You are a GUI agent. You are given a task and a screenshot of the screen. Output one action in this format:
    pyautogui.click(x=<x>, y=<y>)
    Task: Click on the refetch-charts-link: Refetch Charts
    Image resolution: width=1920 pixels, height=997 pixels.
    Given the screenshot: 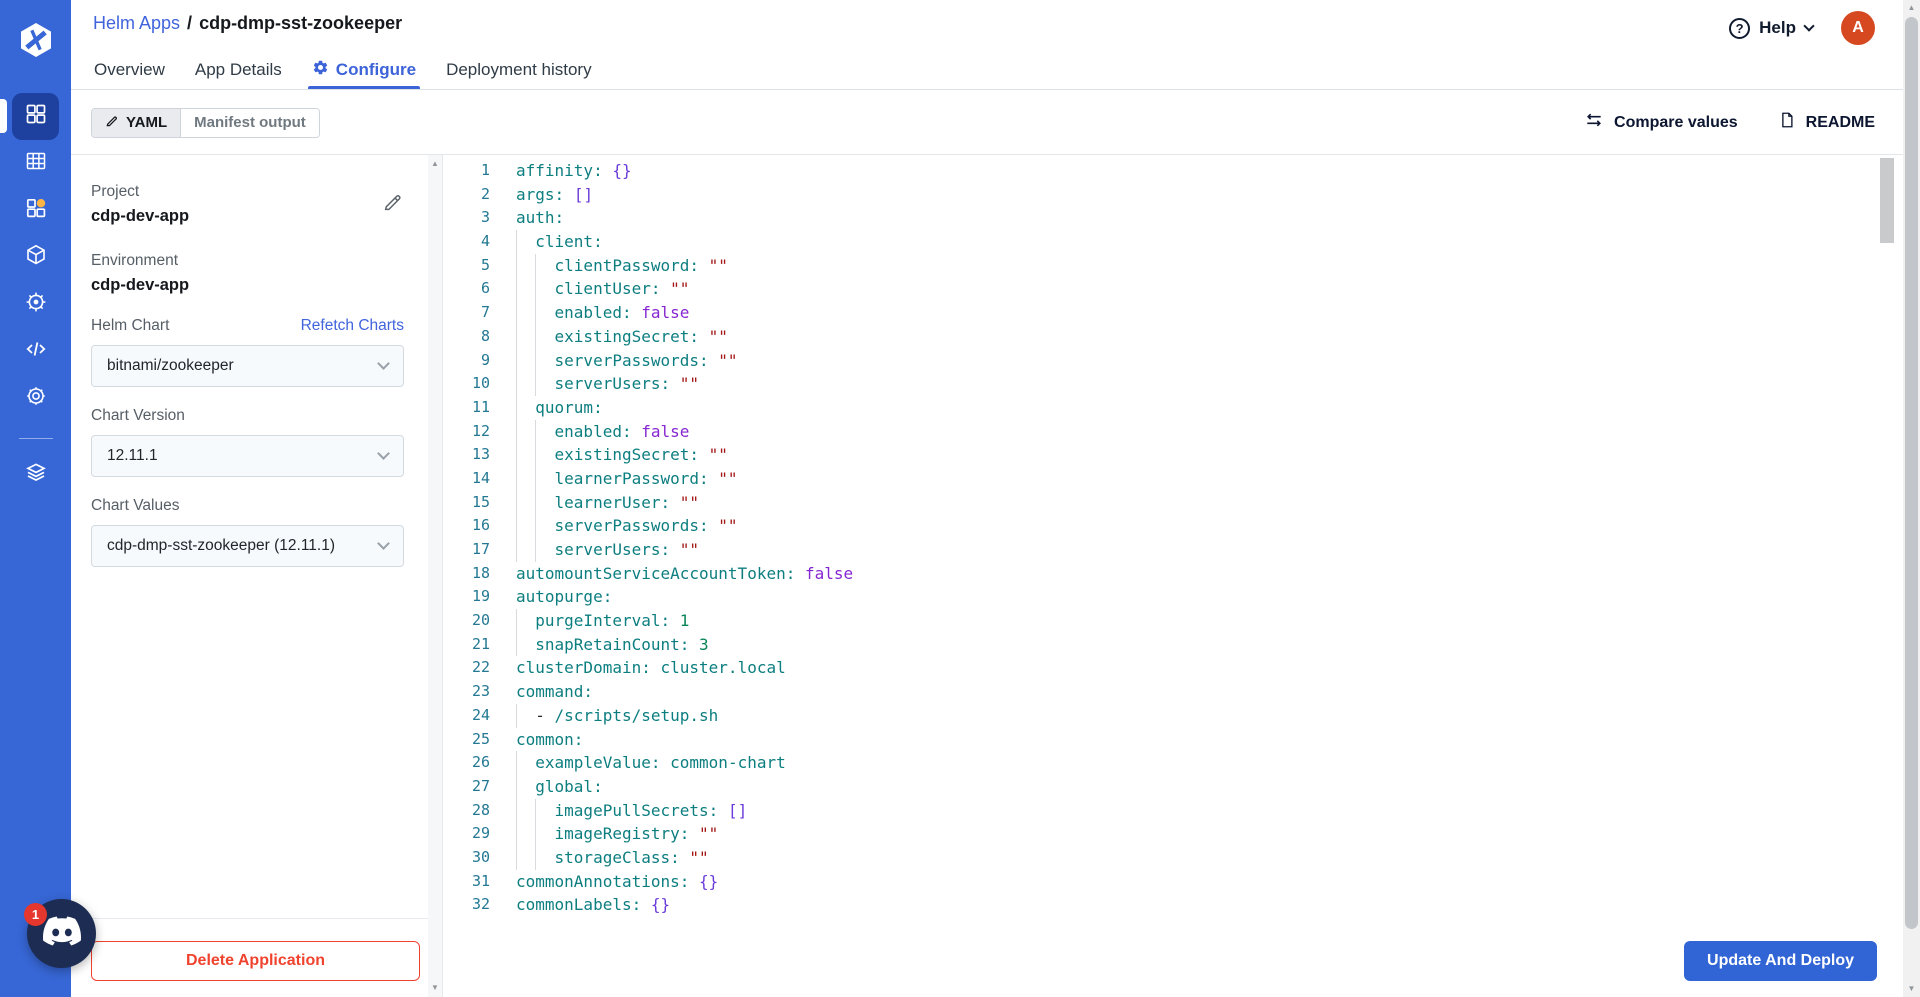 What is the action you would take?
    pyautogui.click(x=352, y=326)
    